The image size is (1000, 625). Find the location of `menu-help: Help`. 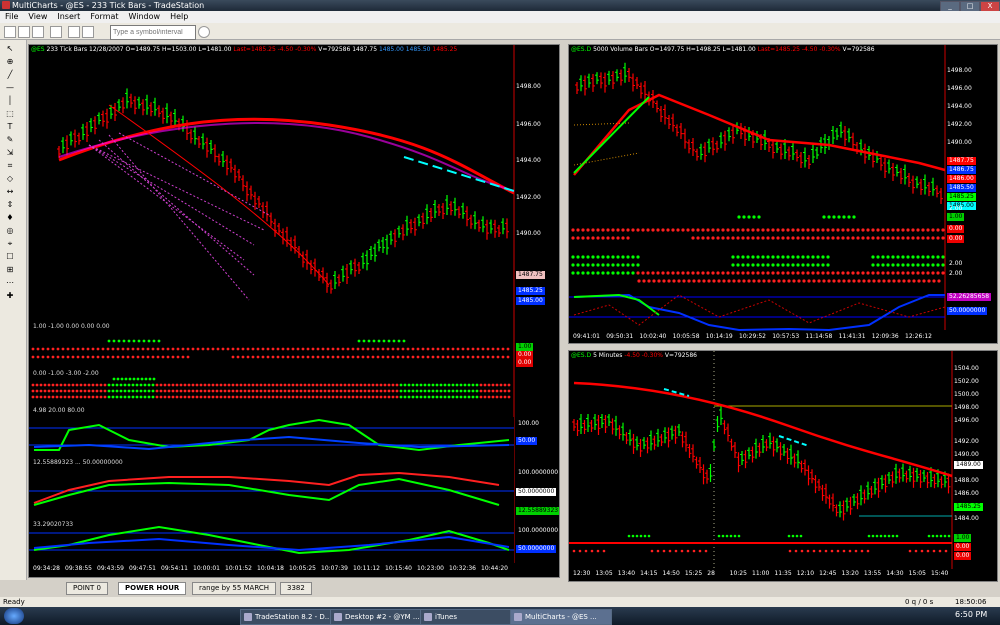

menu-help: Help is located at coordinates (179, 17).